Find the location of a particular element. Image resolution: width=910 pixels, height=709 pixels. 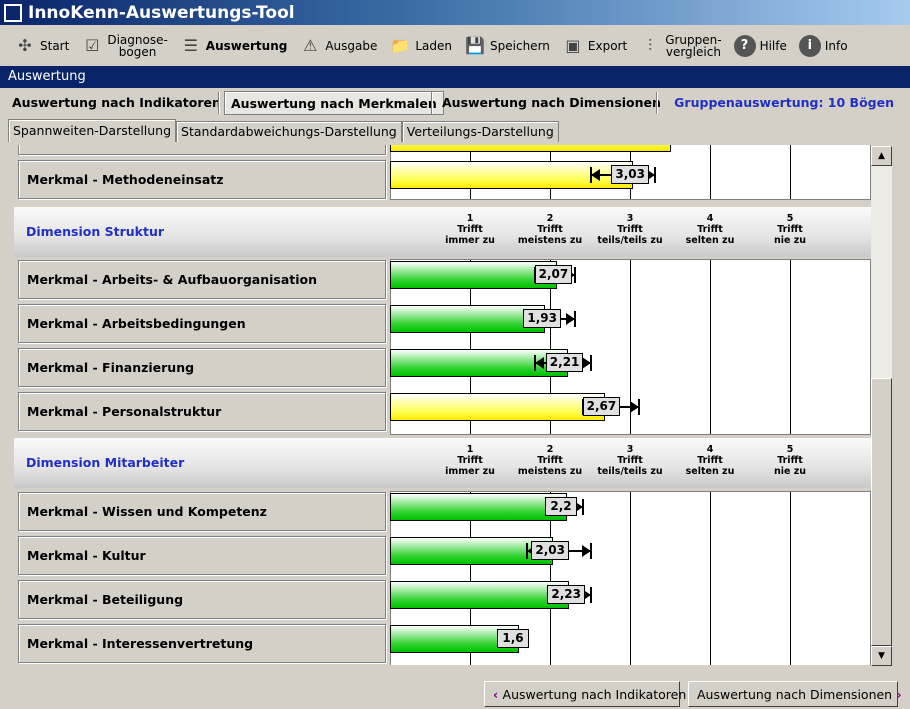

toolbar-floppy-button: 💾 Speichern is located at coordinates (507, 46).